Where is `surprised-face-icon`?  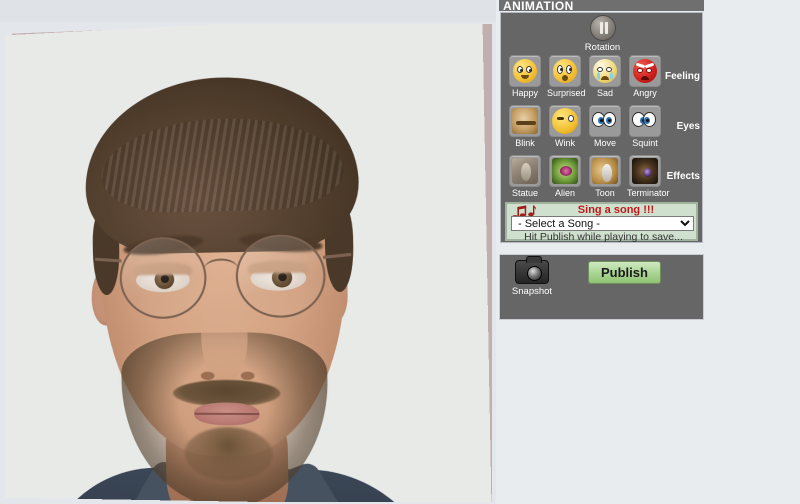
surprised-face-icon is located at coordinates (565, 71).